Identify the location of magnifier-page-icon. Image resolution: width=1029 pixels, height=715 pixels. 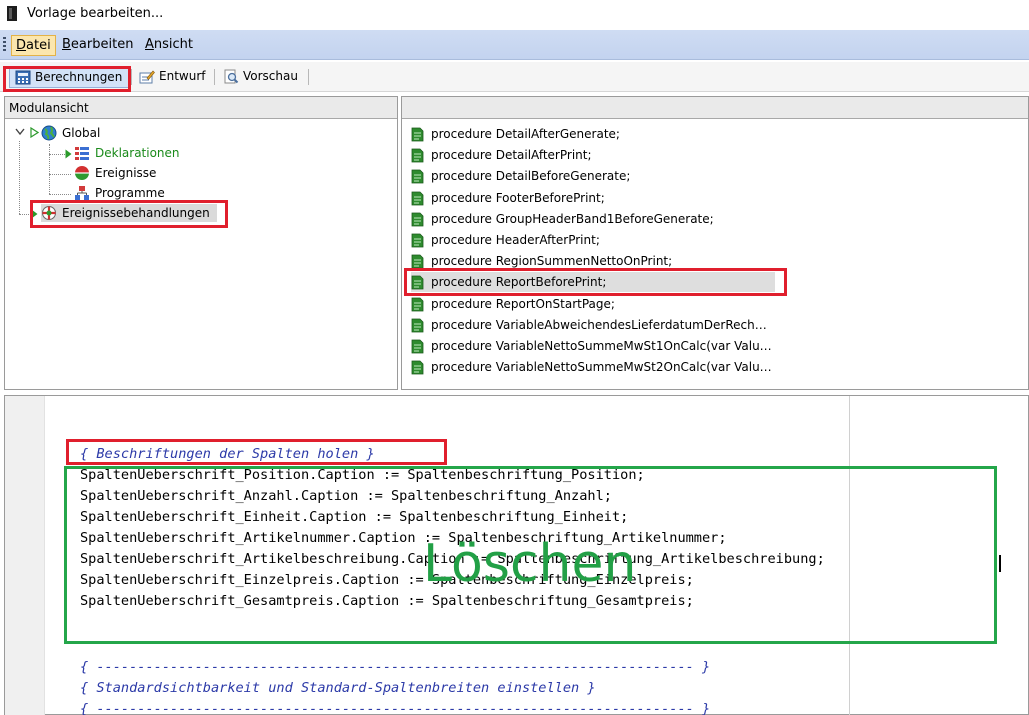
(231, 76).